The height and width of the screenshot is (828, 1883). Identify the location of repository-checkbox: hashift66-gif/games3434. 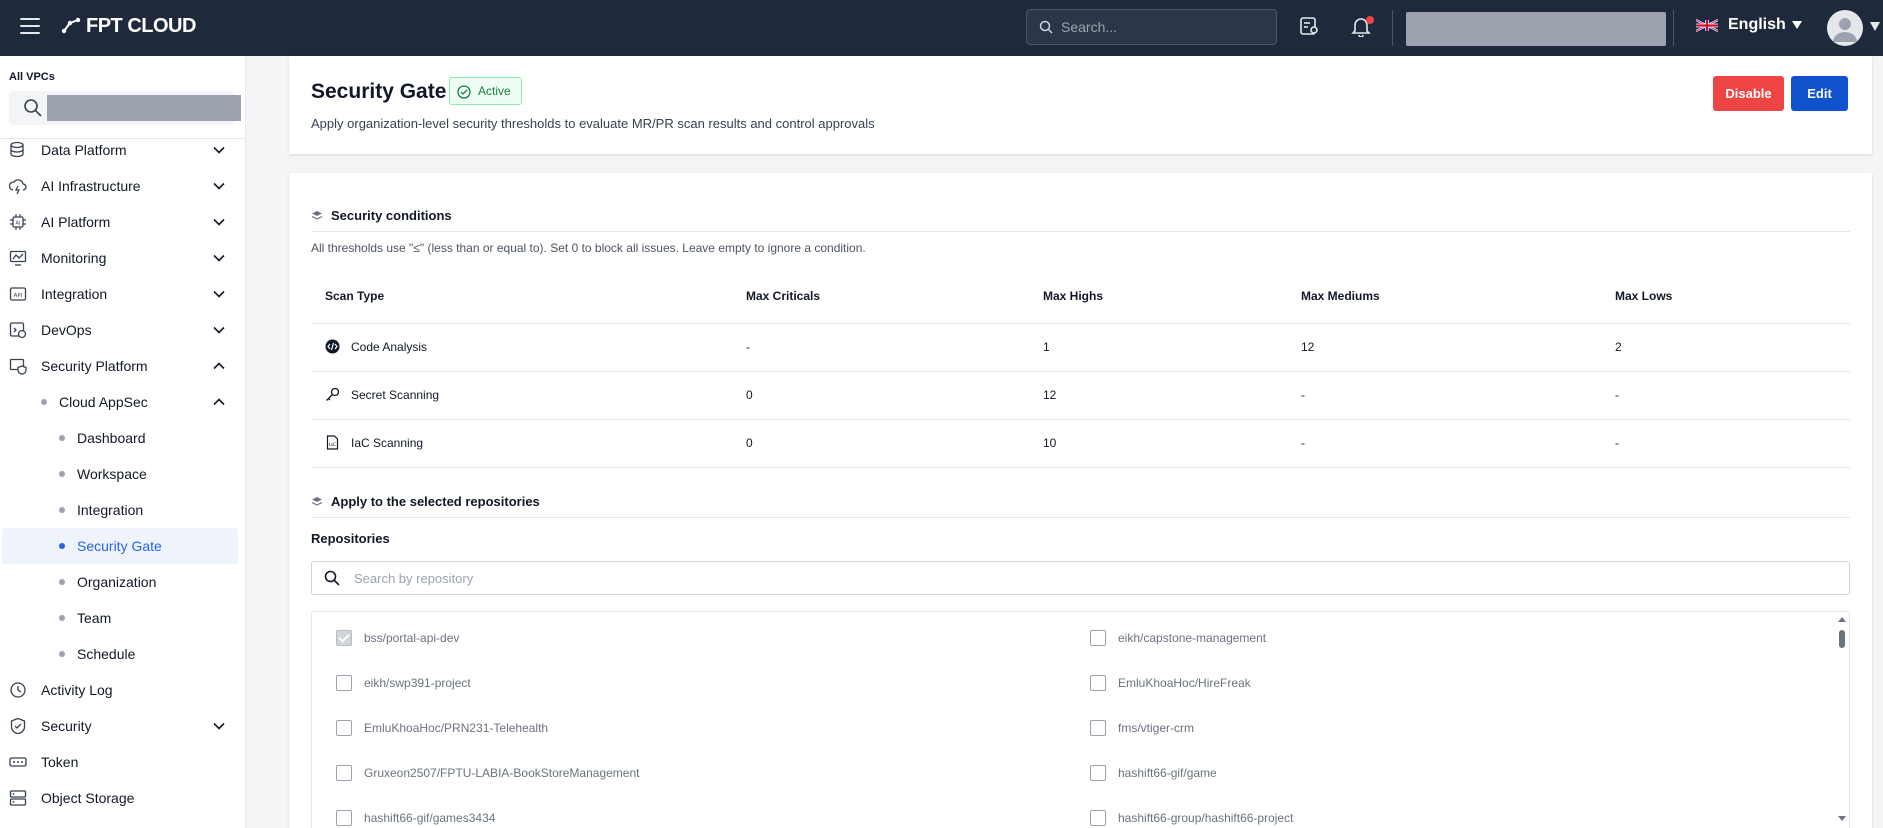
(415, 817).